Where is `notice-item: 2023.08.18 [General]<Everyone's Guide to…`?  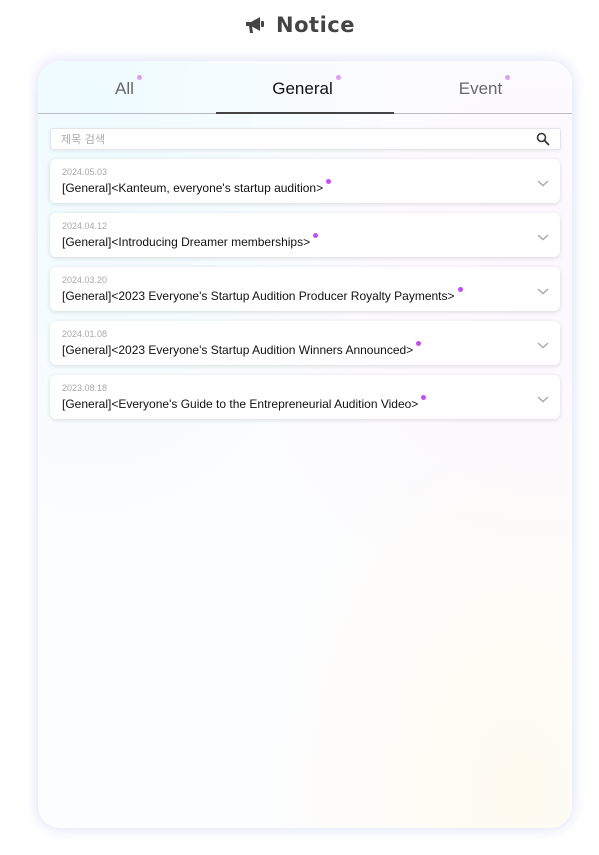
notice-item: 2023.08.18 [General]<Everyone's Guide to… is located at coordinates (305, 397).